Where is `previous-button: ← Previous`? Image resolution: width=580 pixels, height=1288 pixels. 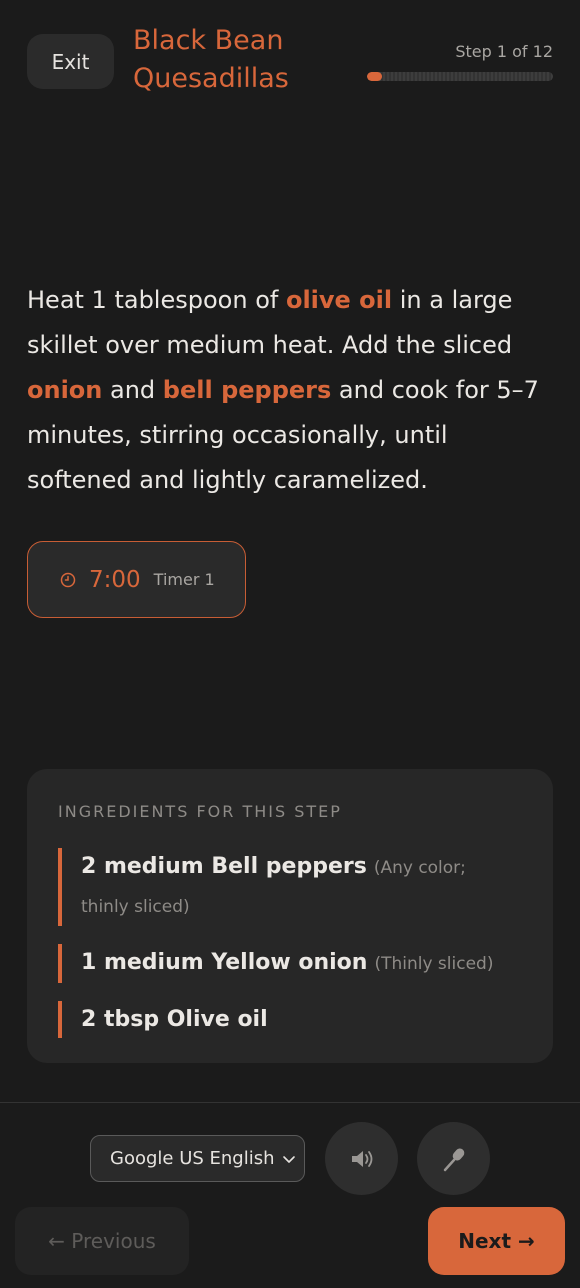 previous-button: ← Previous is located at coordinates (102, 1241).